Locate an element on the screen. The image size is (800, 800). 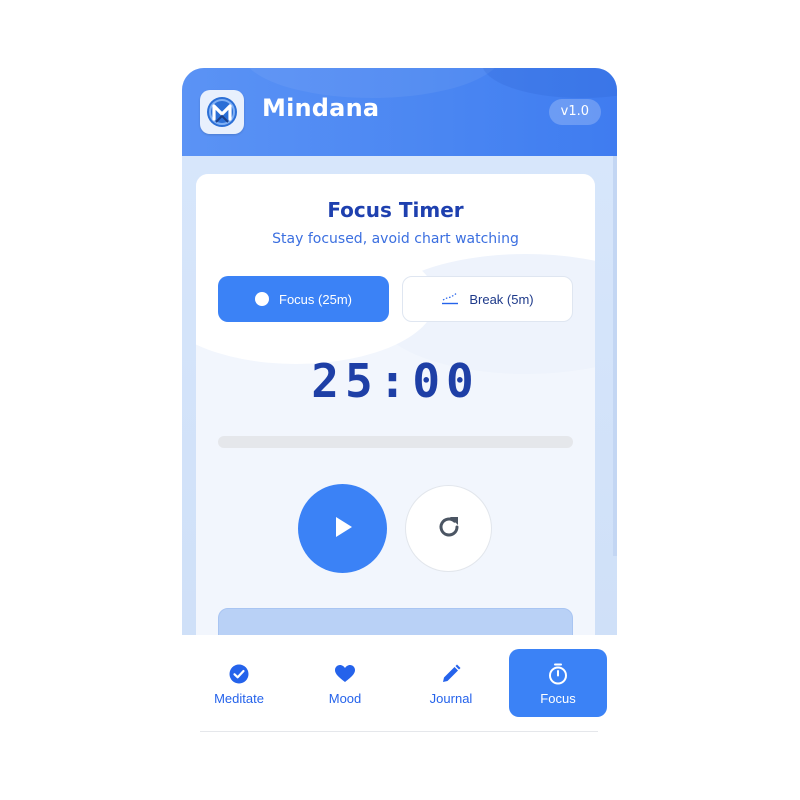
bottom-navigation: Meditate Mood Journal Focus is located at coordinates (399, 683).